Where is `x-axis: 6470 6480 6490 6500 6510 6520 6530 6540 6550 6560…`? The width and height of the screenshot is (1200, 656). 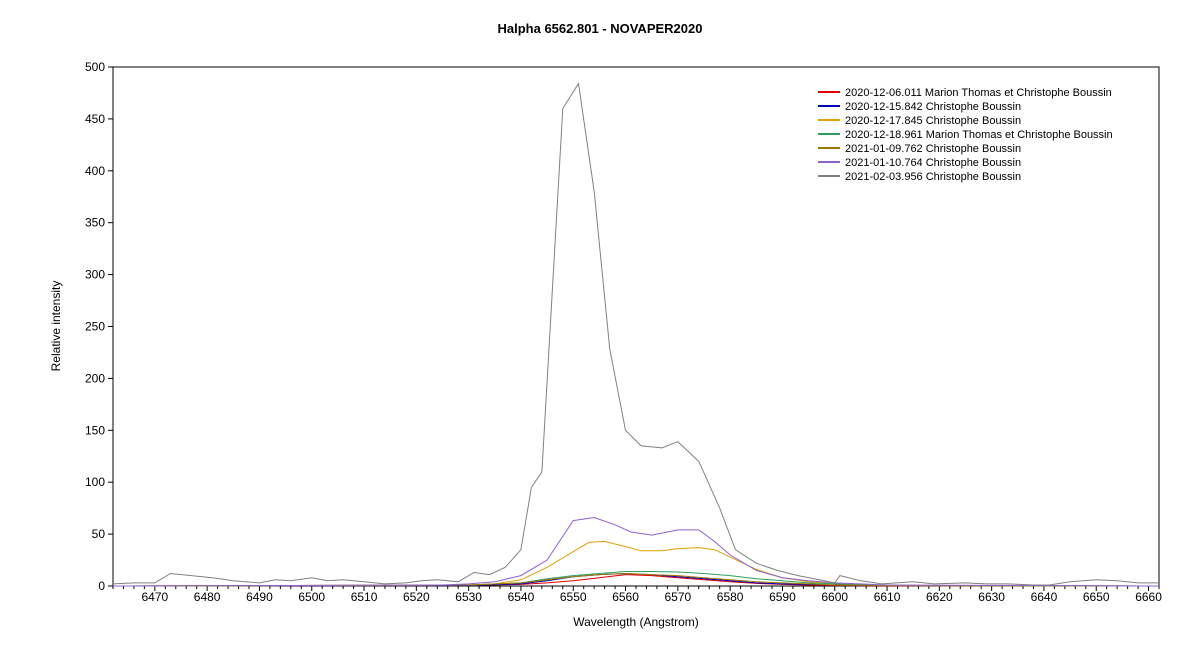
x-axis: 6470 6480 6490 6500 6510 6520 6530 6540 6550 6560… is located at coordinates (637, 595).